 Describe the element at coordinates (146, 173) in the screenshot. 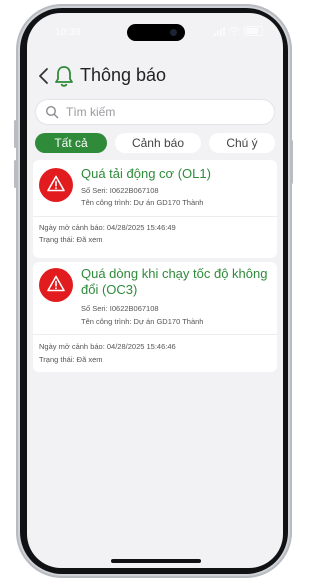

I see `alert-title: Quá tải động cơ (OL1)` at that location.